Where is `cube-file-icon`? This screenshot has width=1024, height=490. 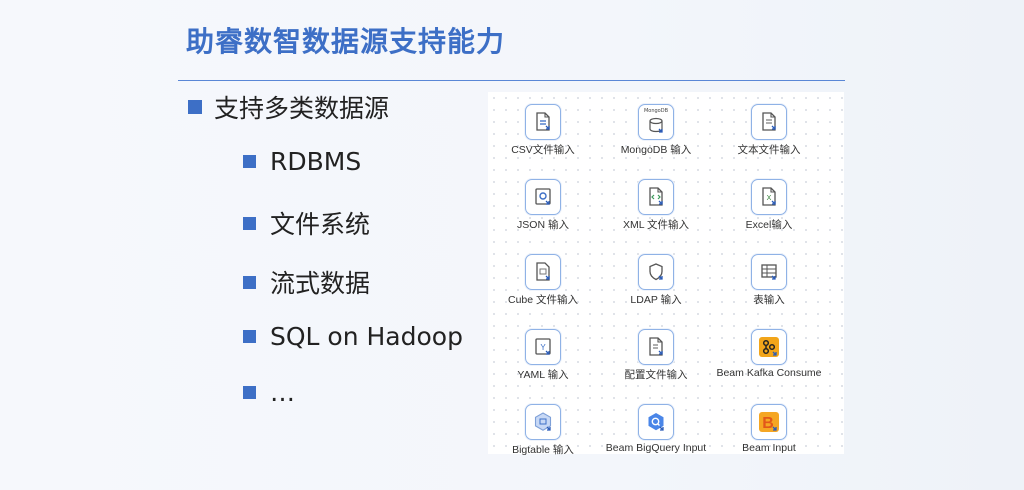 cube-file-icon is located at coordinates (543, 272).